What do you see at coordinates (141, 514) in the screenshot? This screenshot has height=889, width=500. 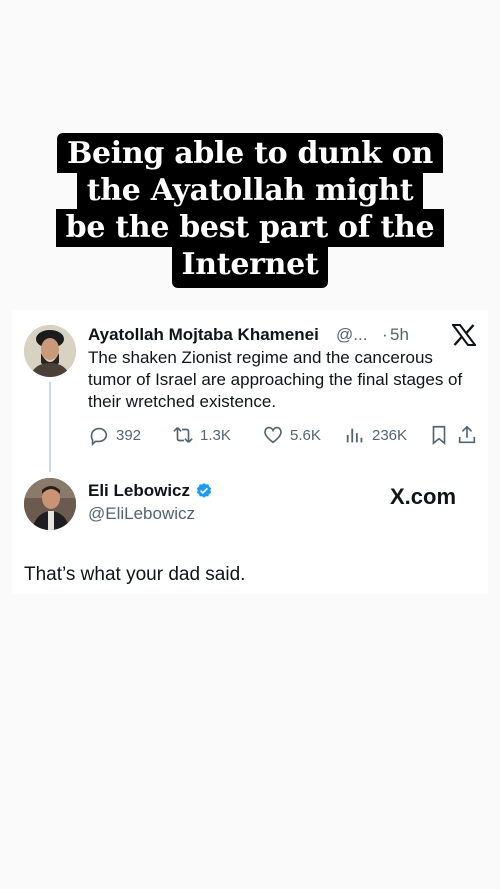 I see `reply-author-handle: @EliLebowicz` at bounding box center [141, 514].